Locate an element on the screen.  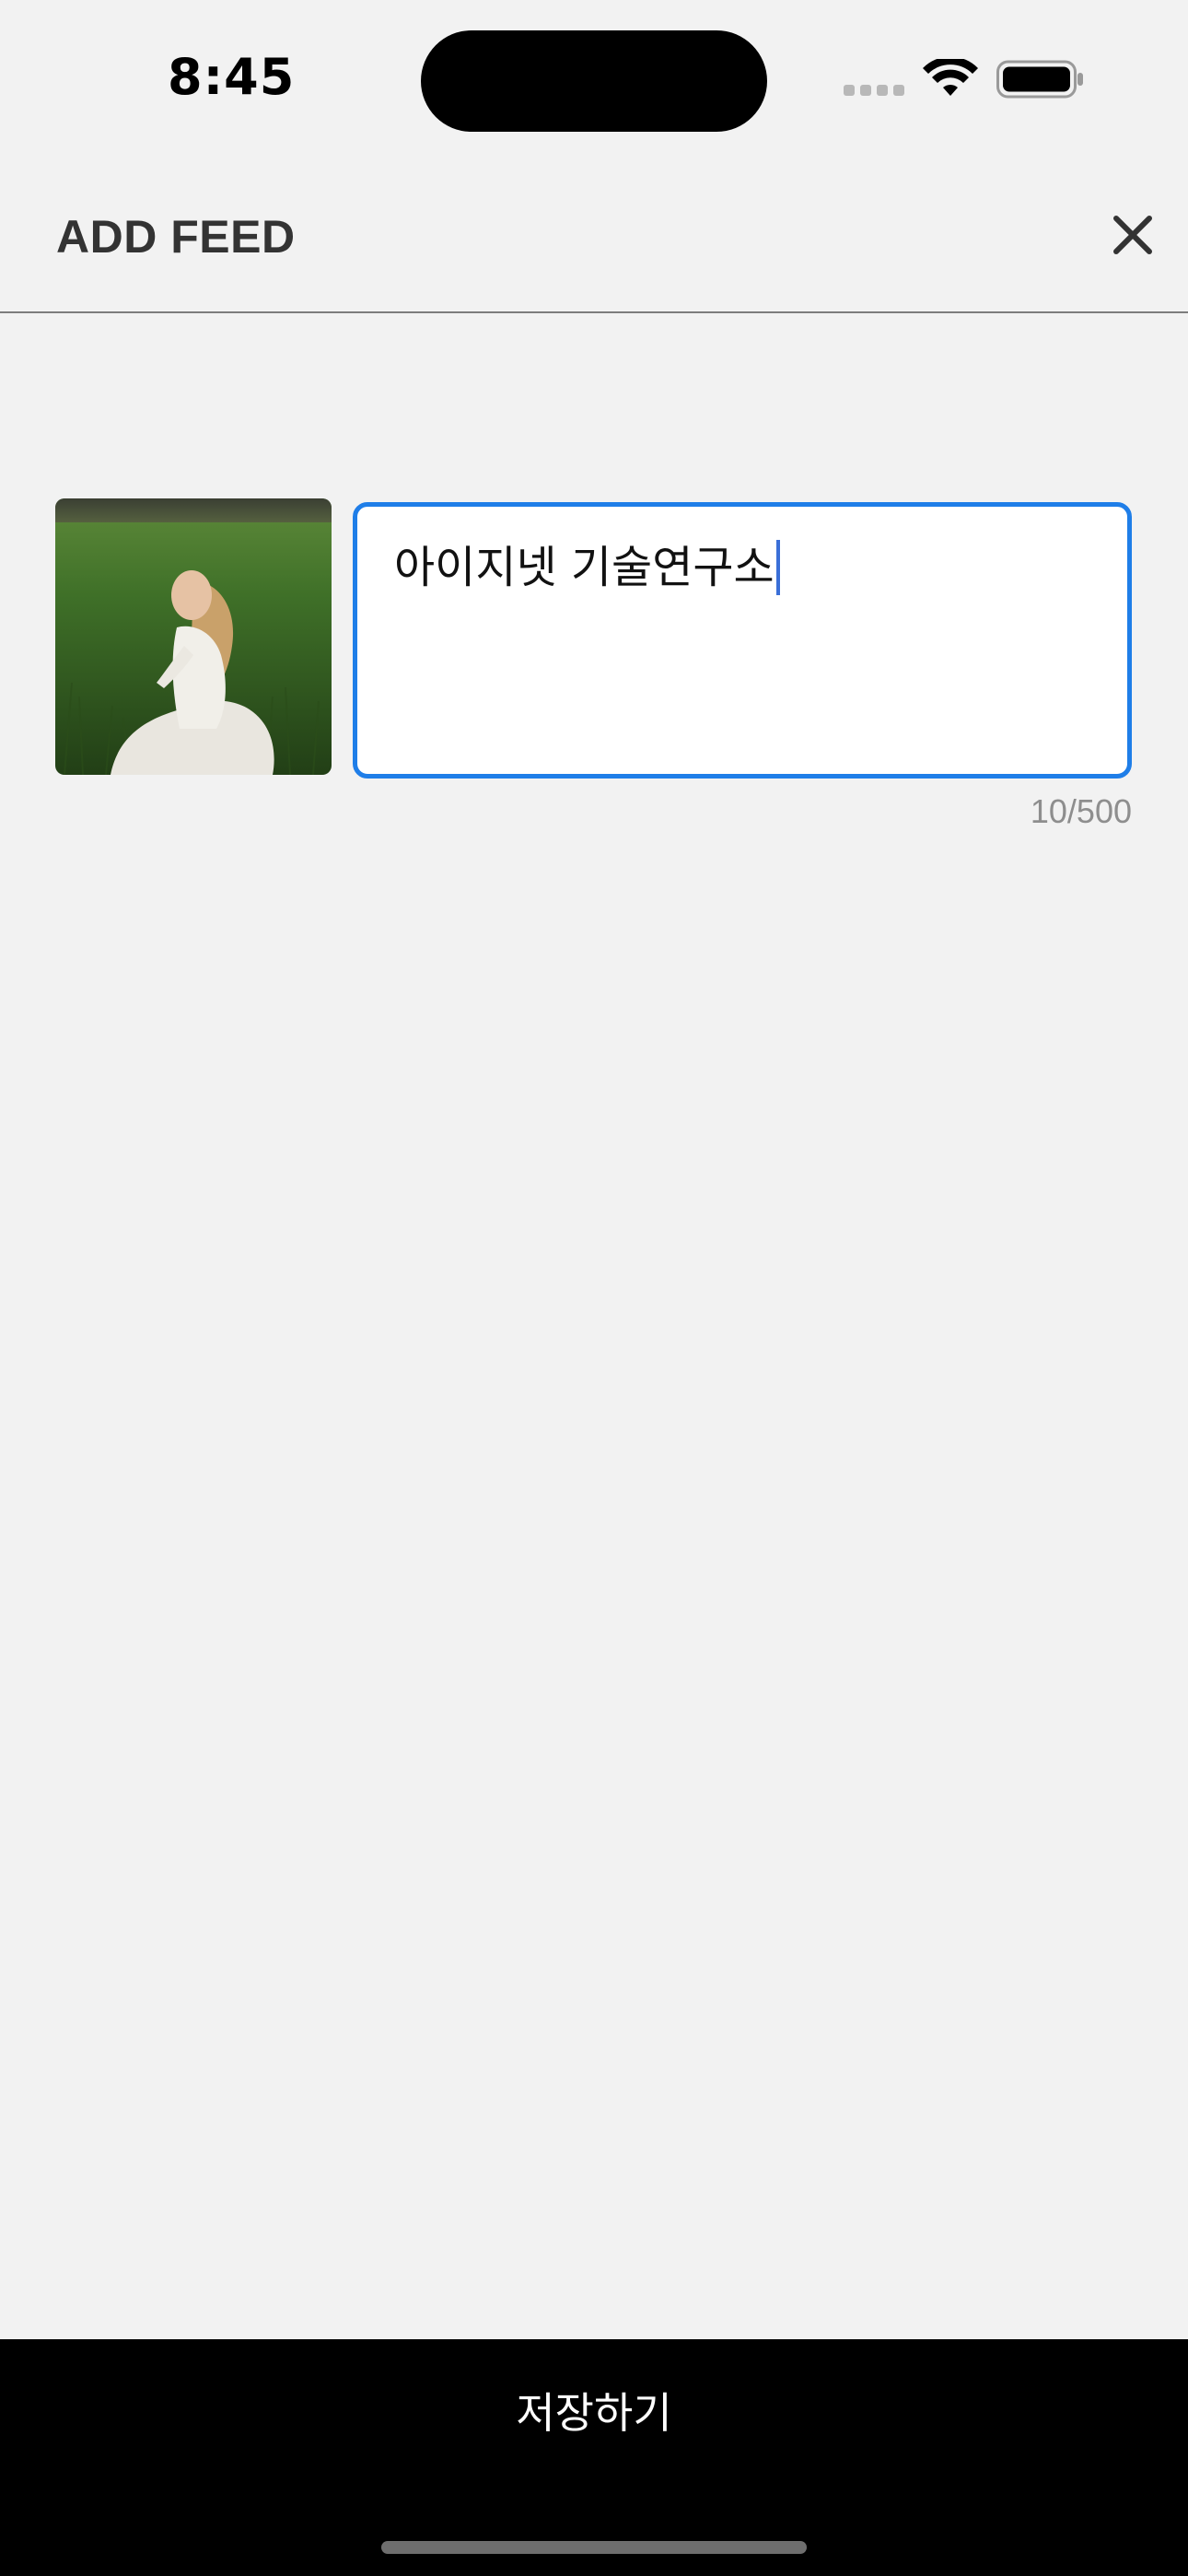
dynamic-island is located at coordinates (594, 81).